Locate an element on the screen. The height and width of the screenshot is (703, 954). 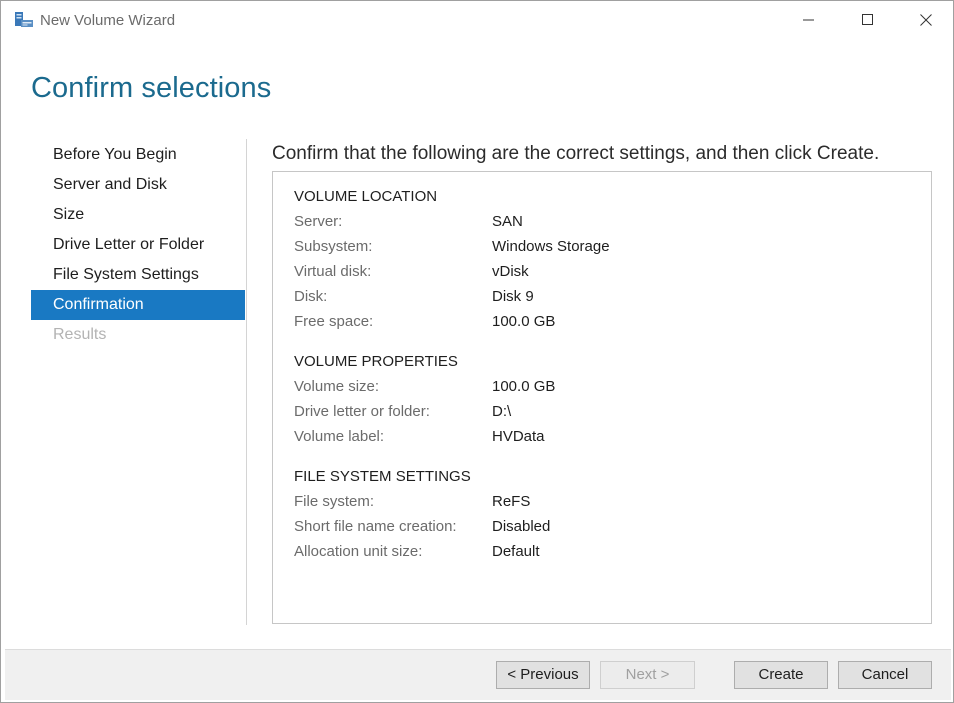
nav-item-before-you-begin: Before You Begin is located at coordinates (138, 155).